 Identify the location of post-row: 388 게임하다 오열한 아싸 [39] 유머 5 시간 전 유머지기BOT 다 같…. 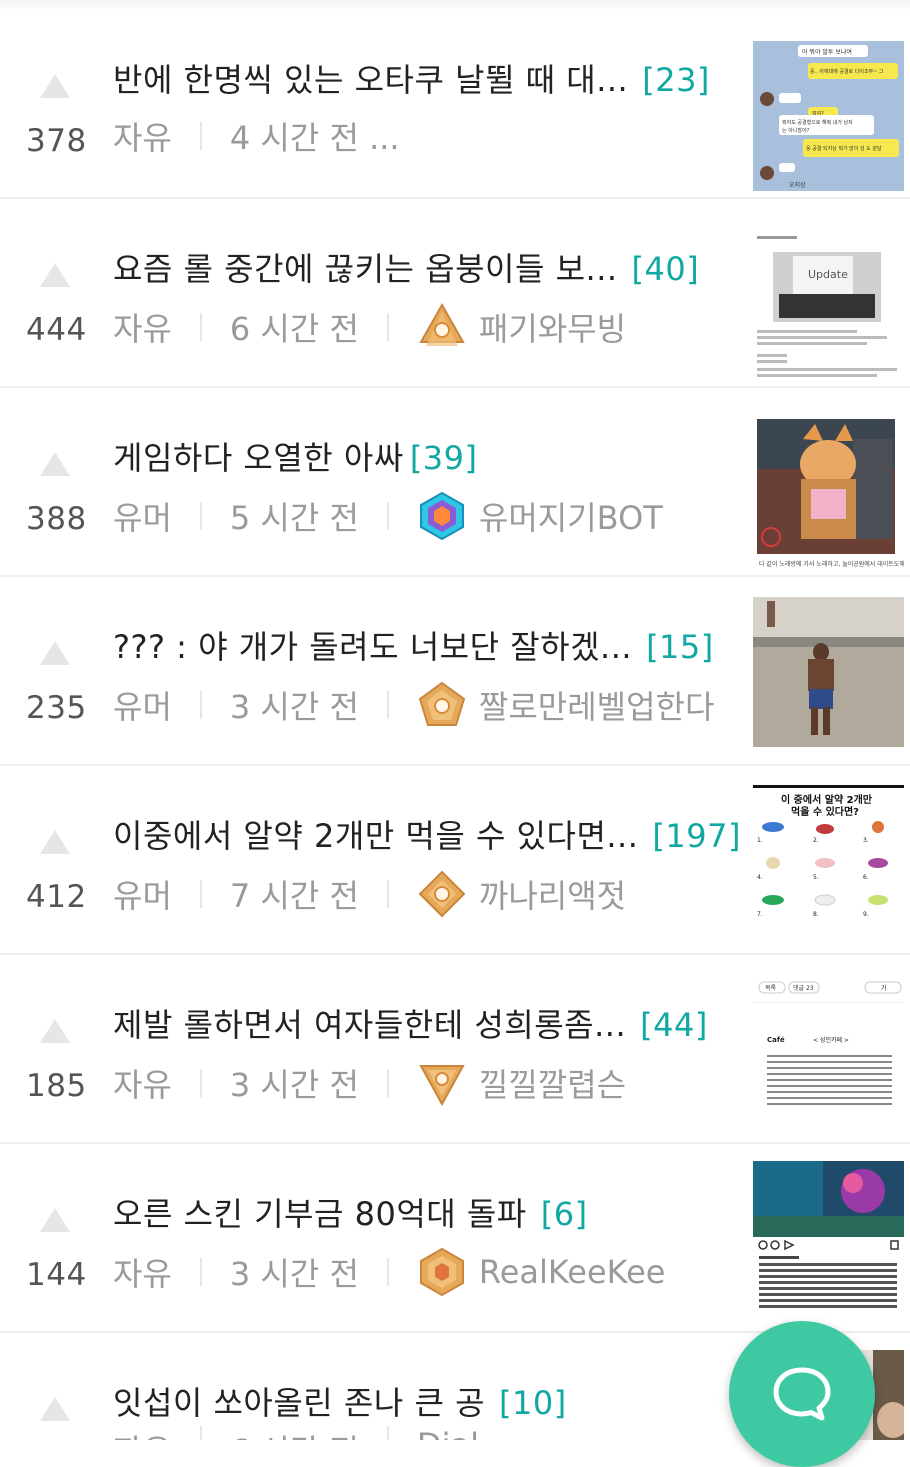
(455, 483).